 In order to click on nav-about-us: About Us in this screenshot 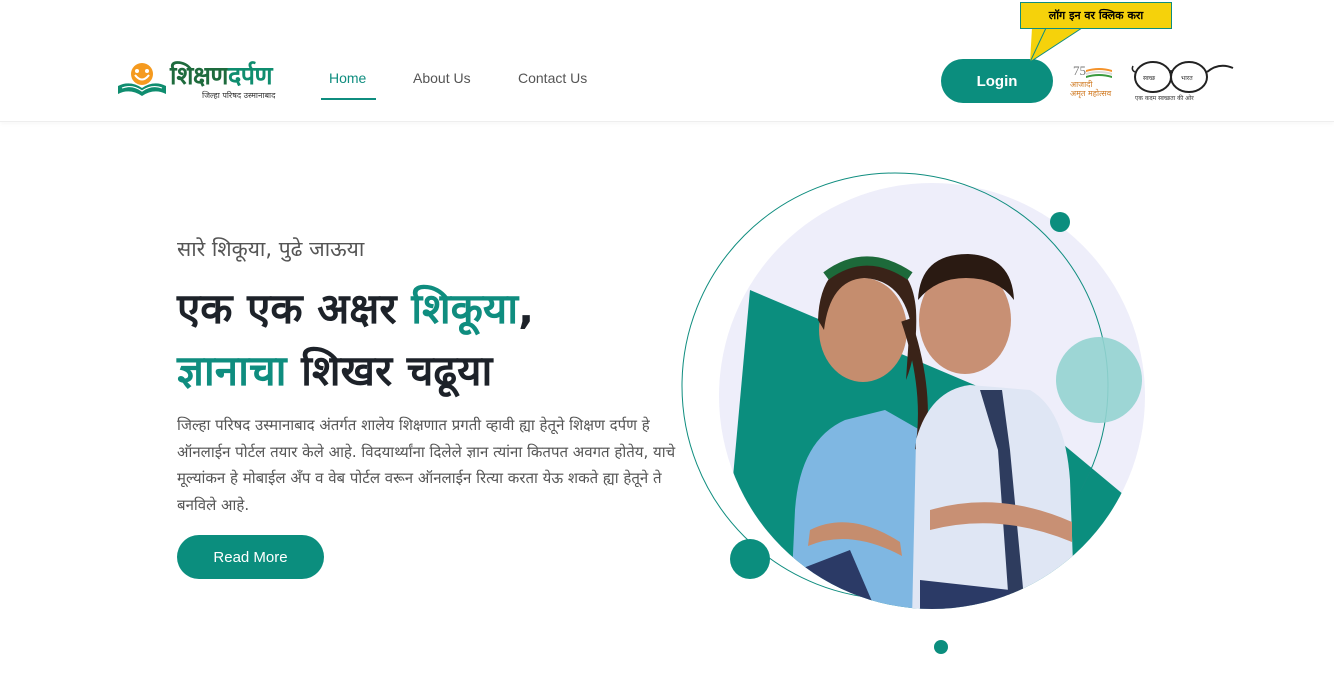, I will do `click(442, 78)`.